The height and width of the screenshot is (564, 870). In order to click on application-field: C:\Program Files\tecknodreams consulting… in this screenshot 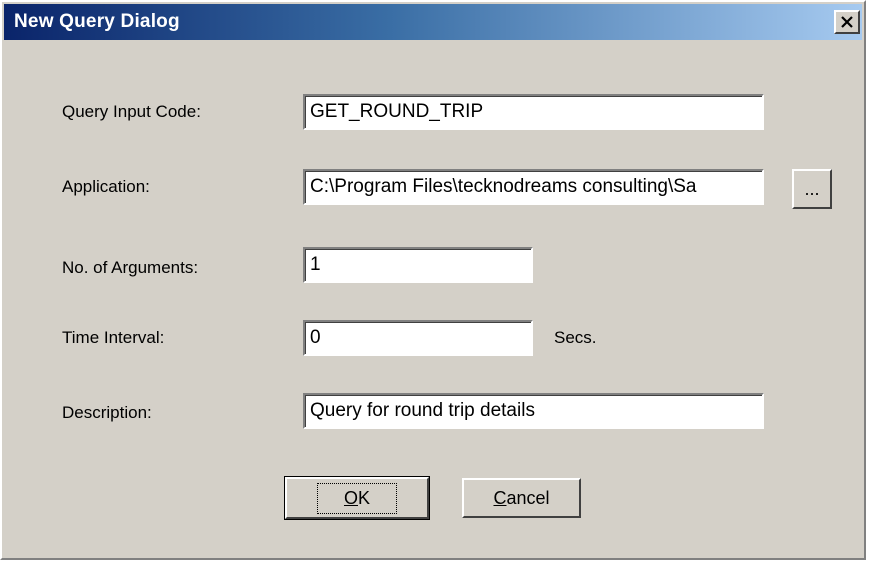, I will do `click(533, 187)`.